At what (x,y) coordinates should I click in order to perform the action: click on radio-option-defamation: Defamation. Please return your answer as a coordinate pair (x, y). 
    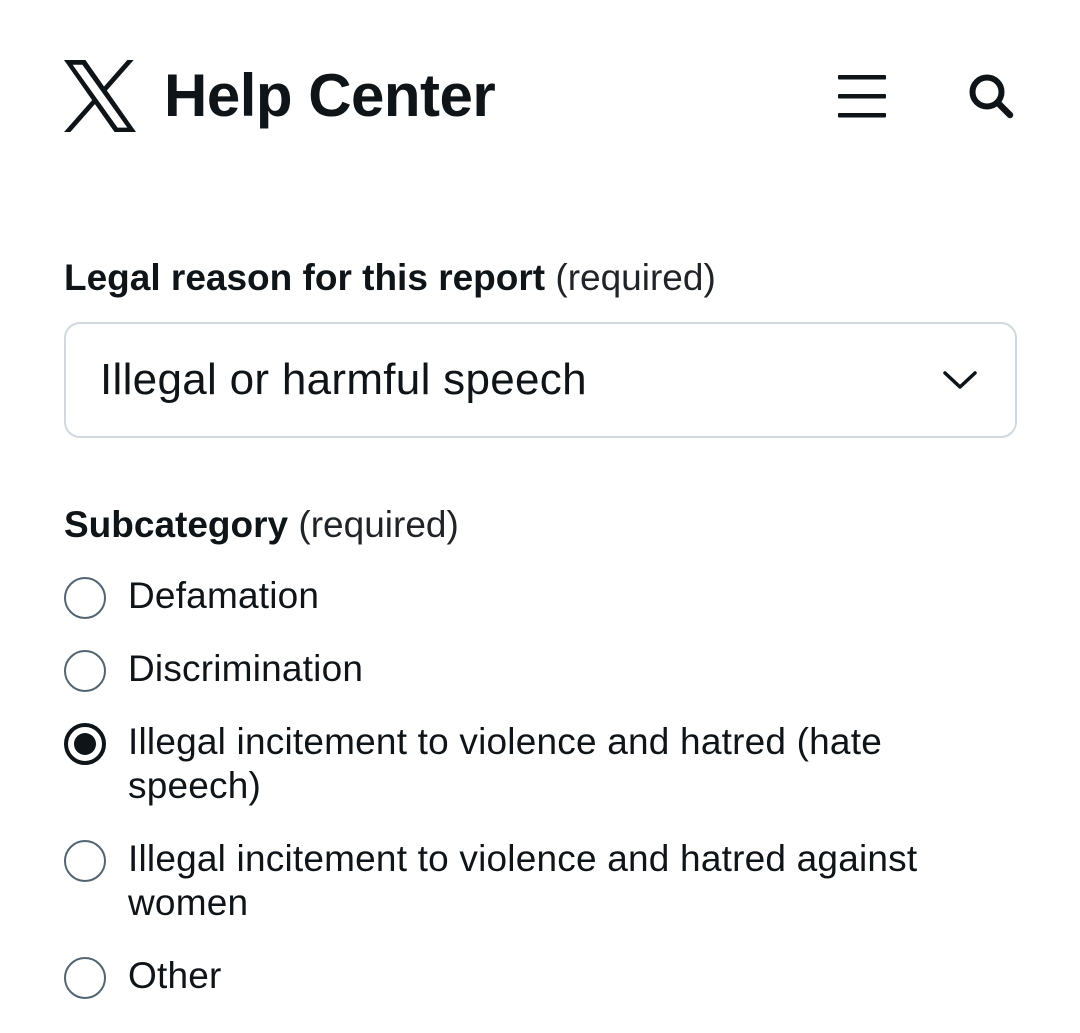
    Looking at the image, I should click on (514, 610).